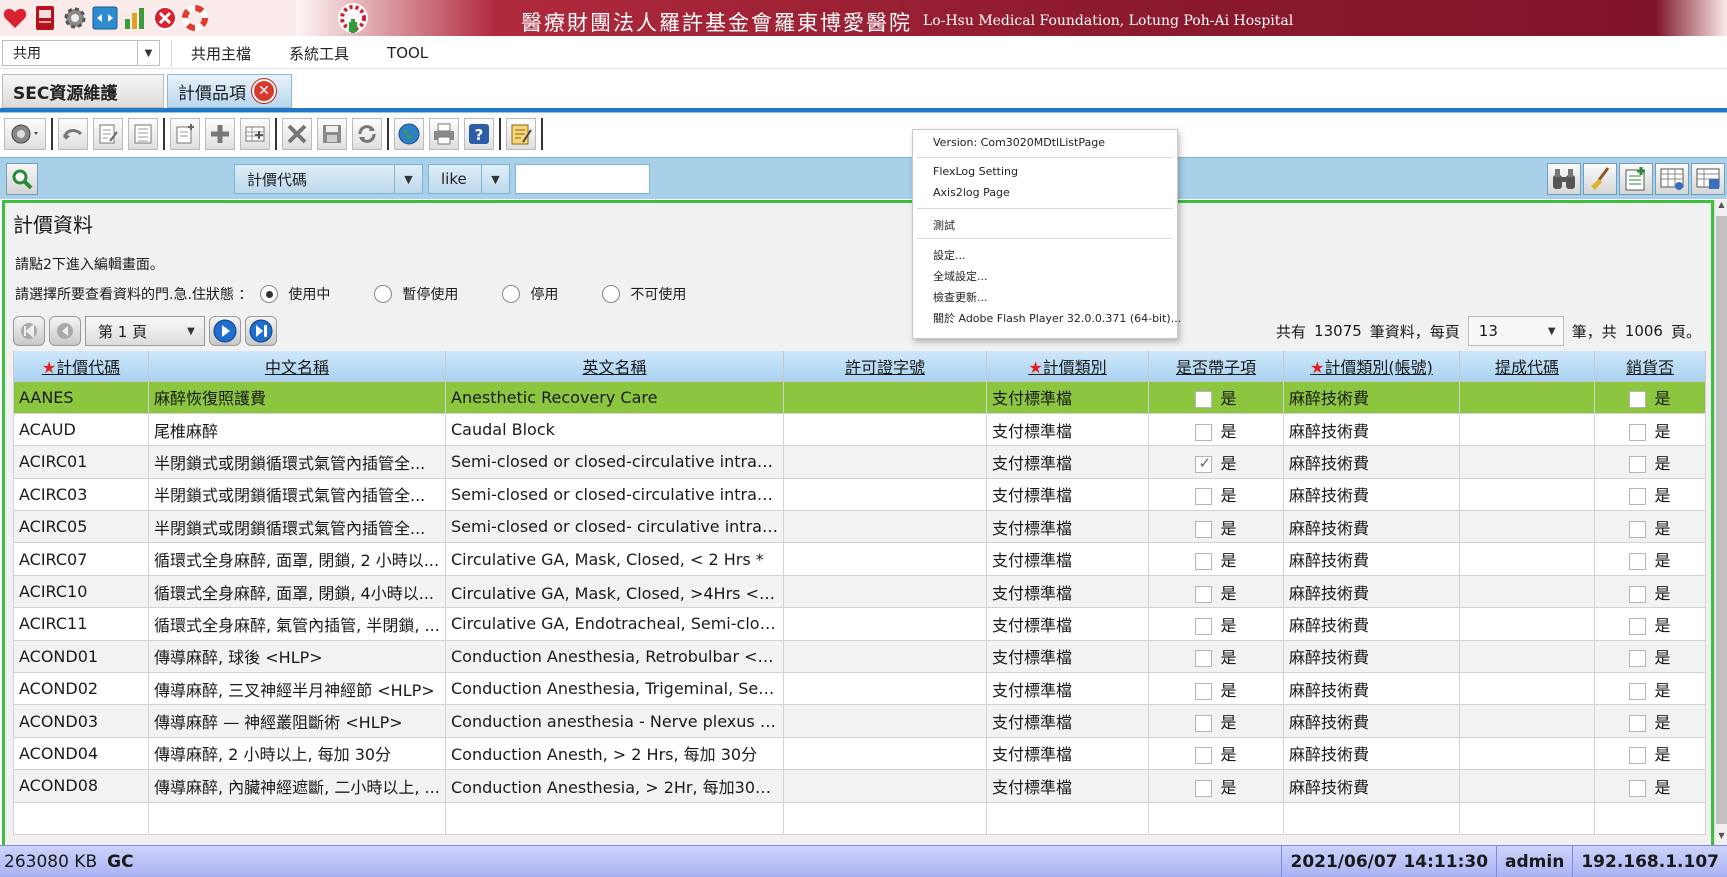  What do you see at coordinates (229, 91) in the screenshot?
I see `tab-pricing-items: 計價品項 ✕` at bounding box center [229, 91].